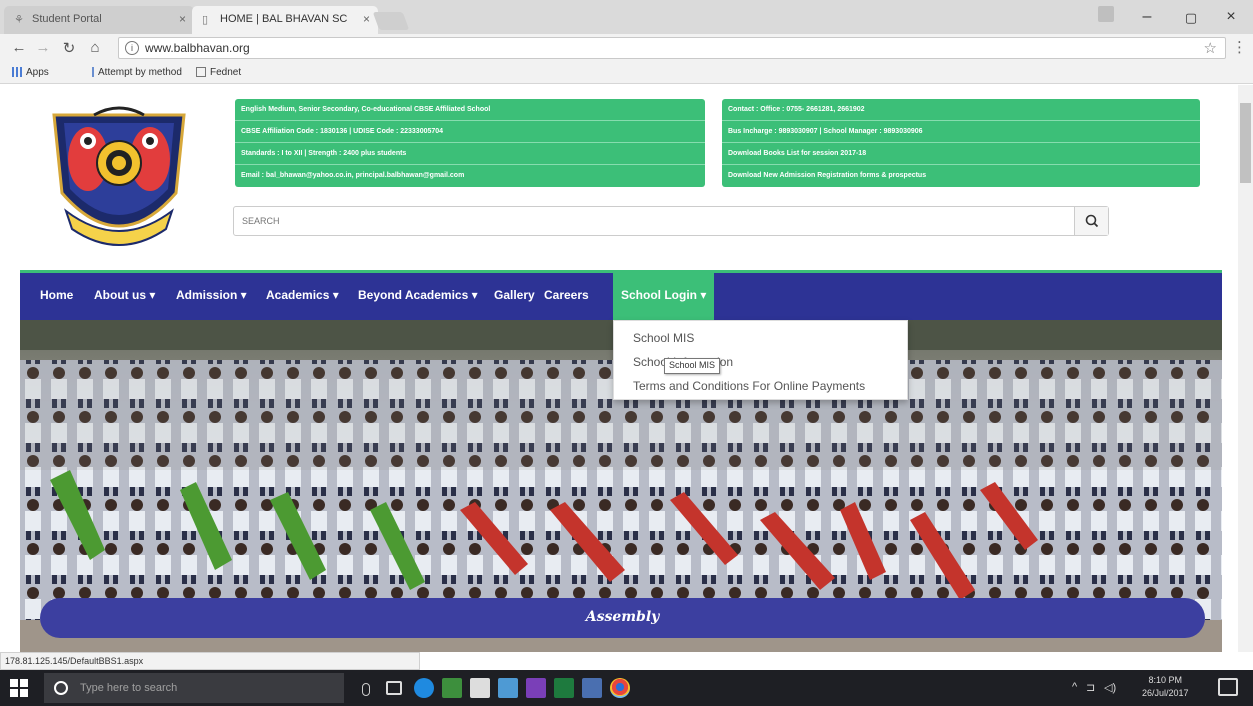 The width and height of the screenshot is (1253, 706). What do you see at coordinates (961, 154) in the screenshot?
I see `download-books-link: Download Books List for session 2017-18` at bounding box center [961, 154].